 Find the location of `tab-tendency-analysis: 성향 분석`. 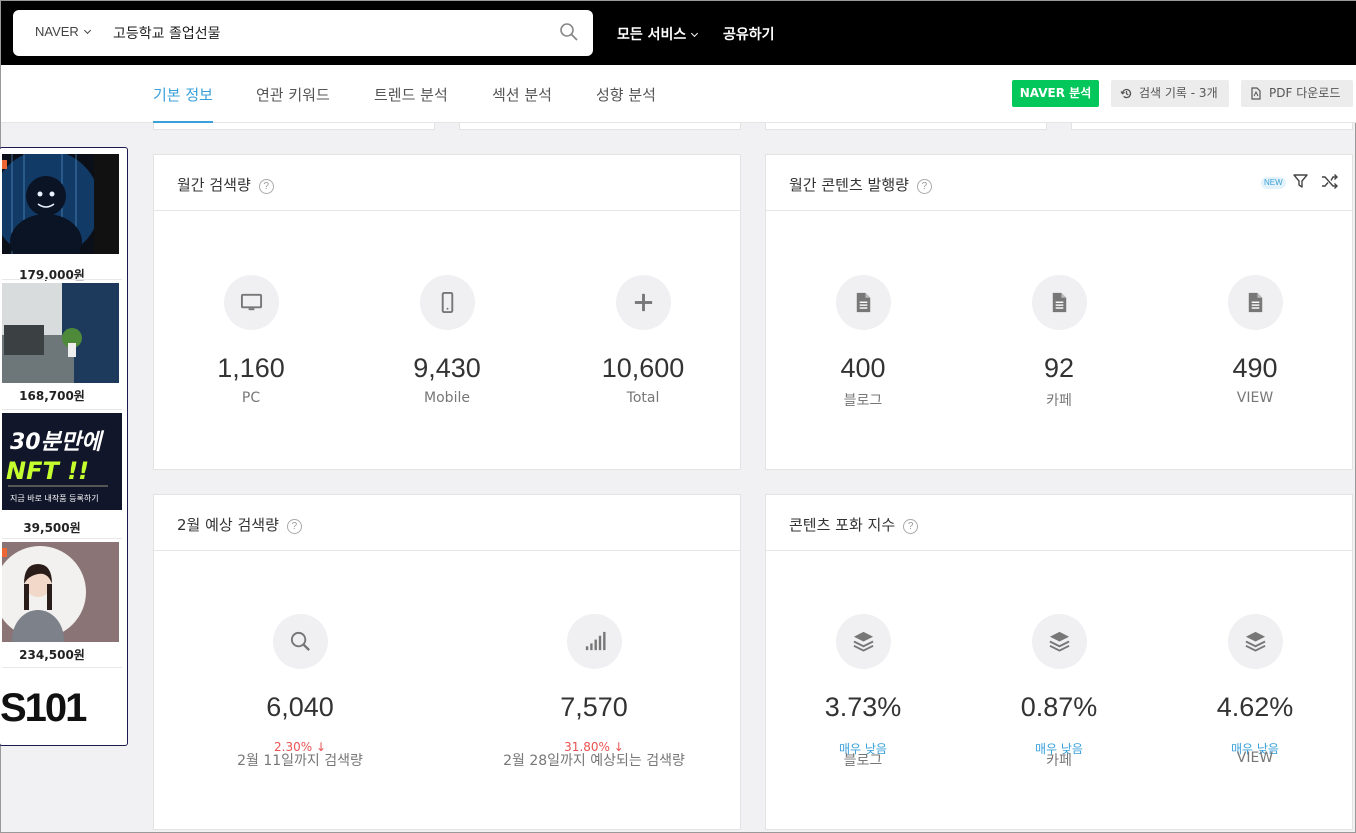

tab-tendency-analysis: 성향 분석 is located at coordinates (626, 103).